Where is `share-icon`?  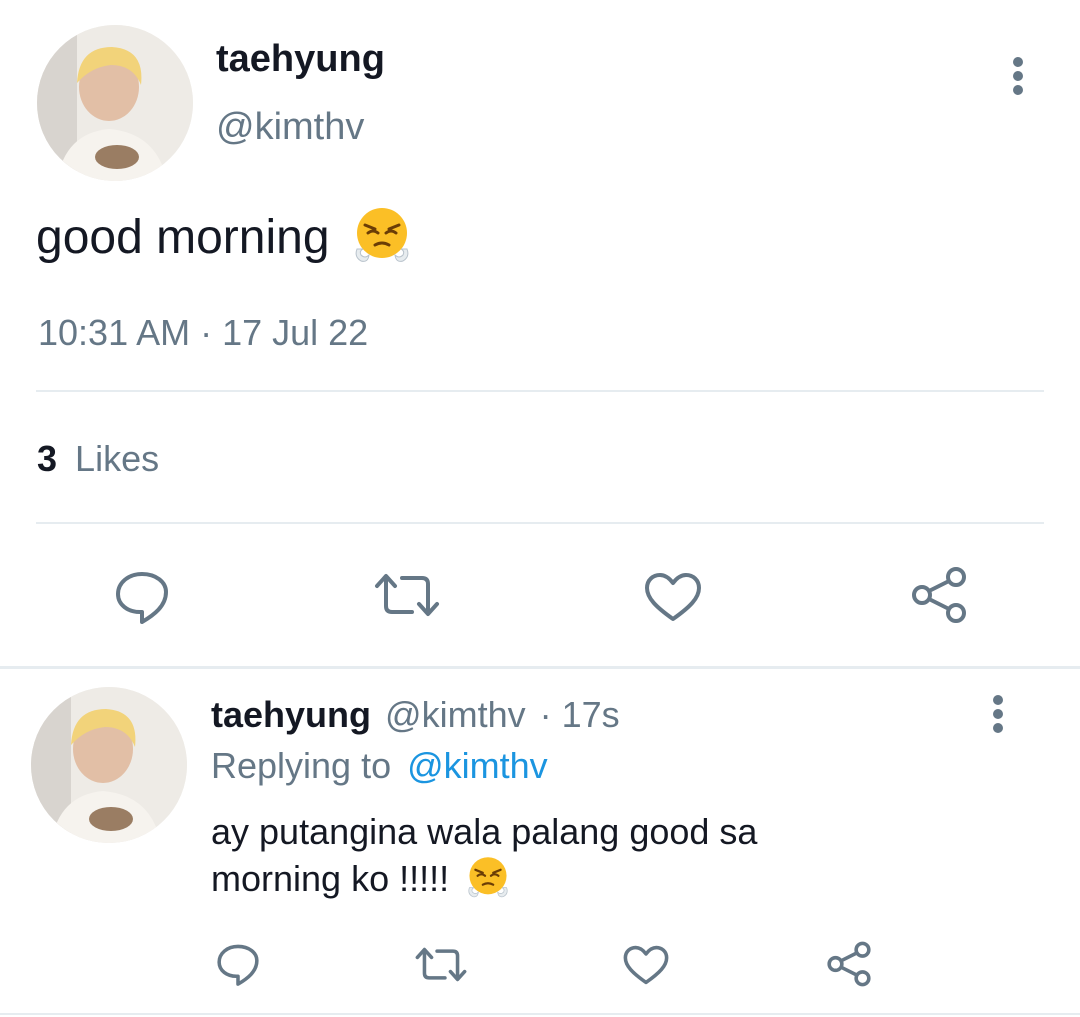
share-icon is located at coordinates (939, 595).